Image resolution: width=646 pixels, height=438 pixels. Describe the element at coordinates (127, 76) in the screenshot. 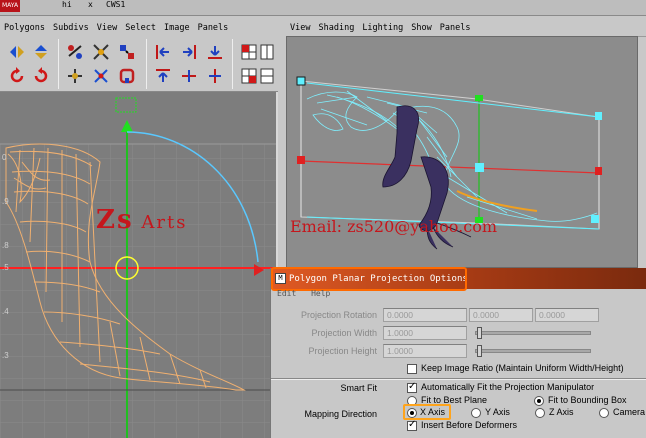

I see `unfold-uv-icon` at that location.